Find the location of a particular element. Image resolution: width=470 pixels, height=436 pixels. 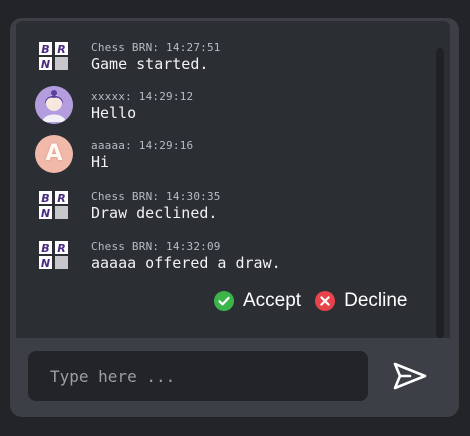

scrollbar is located at coordinates (440, 193).